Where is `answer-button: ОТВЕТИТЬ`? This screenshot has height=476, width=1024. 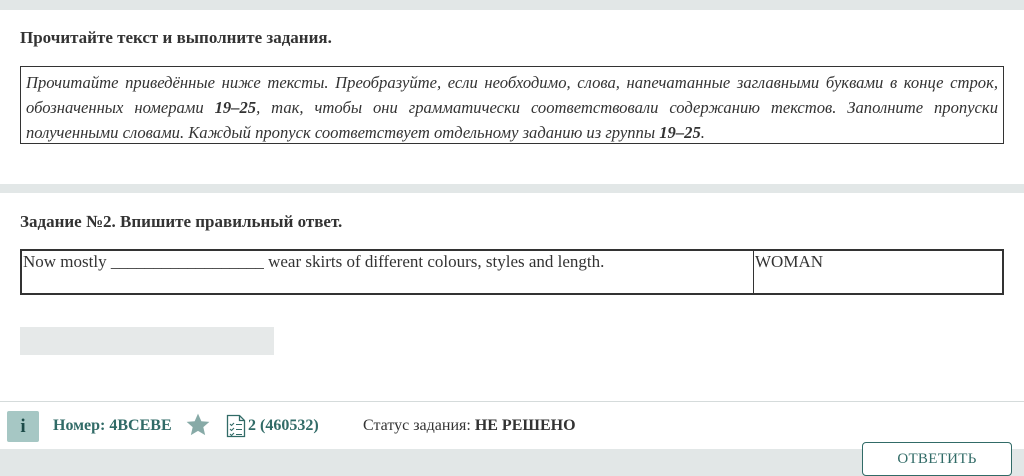
answer-button: ОТВЕТИТЬ is located at coordinates (937, 459).